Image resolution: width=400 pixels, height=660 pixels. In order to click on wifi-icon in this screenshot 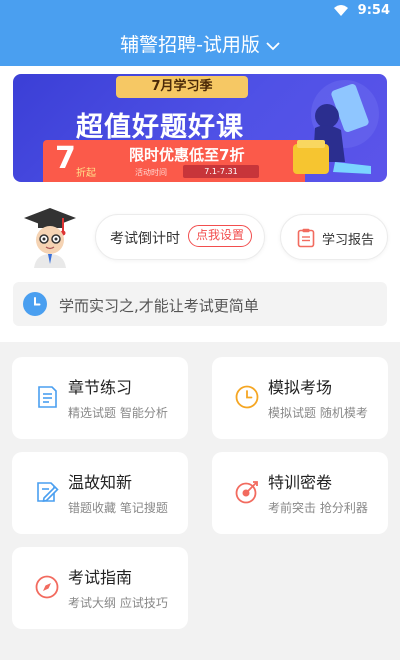, I will do `click(341, 10)`.